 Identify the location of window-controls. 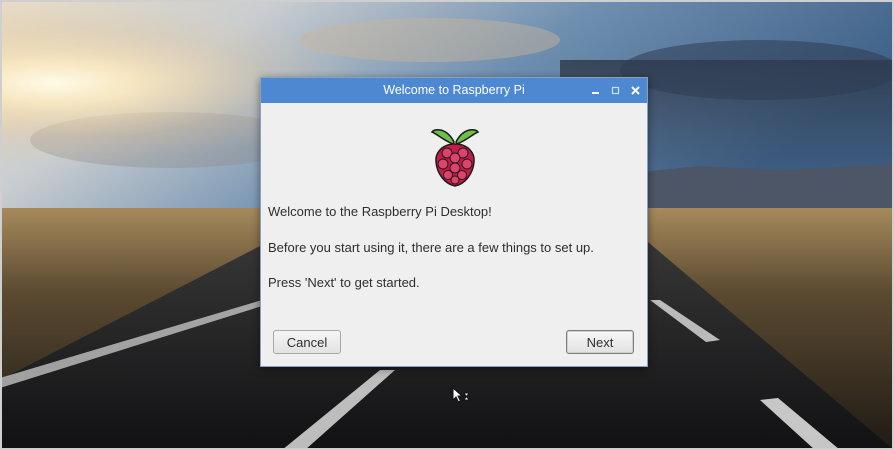
(615, 90).